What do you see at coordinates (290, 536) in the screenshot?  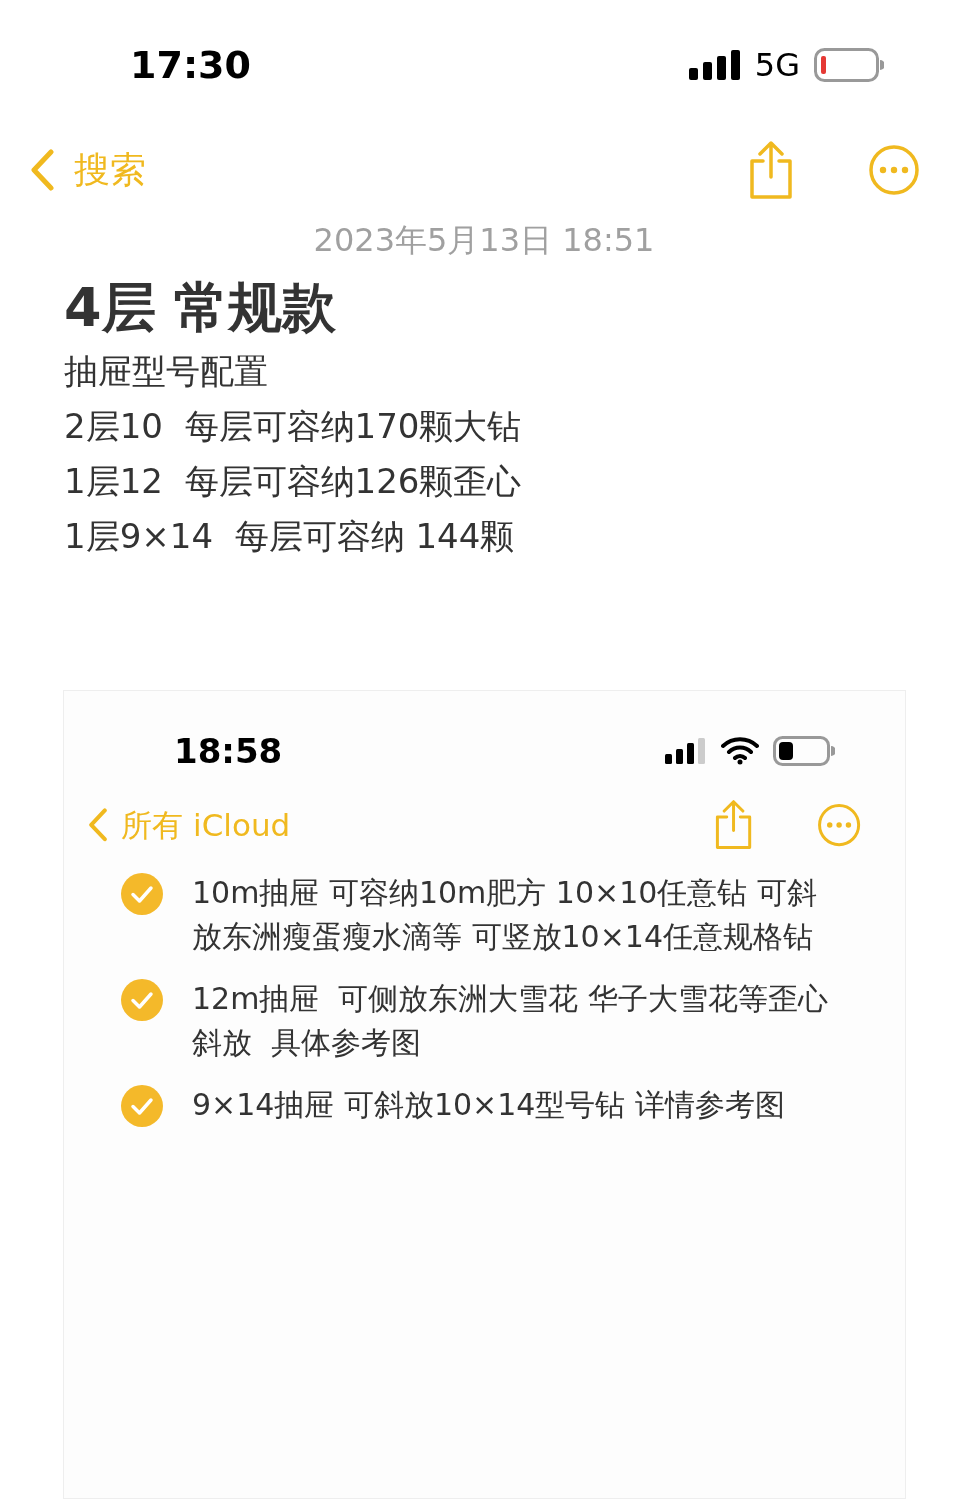 I see `note-line: 1层9×14 每层可容纳 144颗` at bounding box center [290, 536].